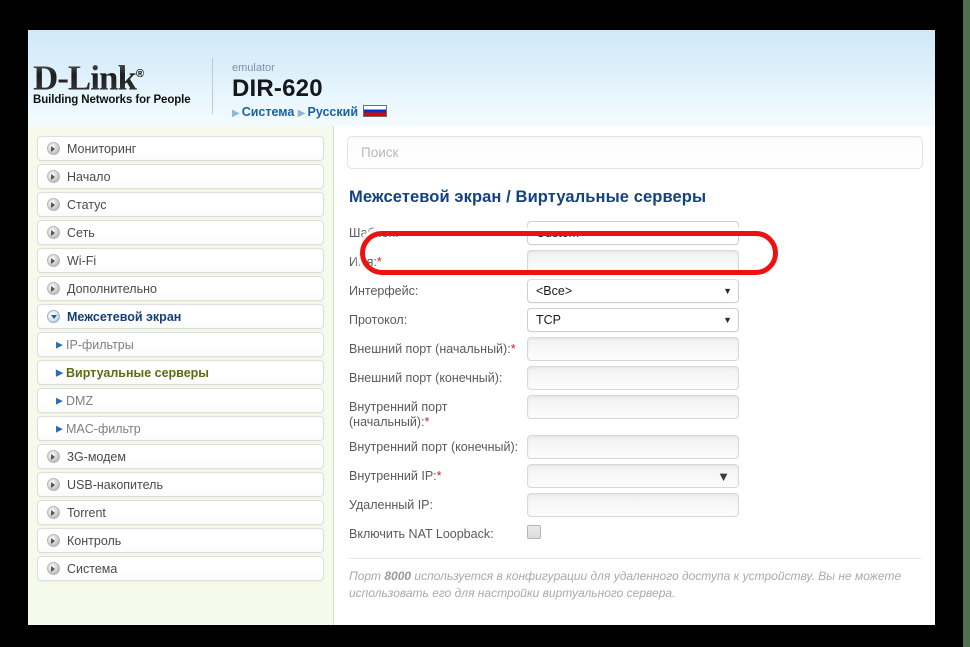  Describe the element at coordinates (180, 456) in the screenshot. I see `sidebar-item-3g-modem: 3G-модем` at that location.